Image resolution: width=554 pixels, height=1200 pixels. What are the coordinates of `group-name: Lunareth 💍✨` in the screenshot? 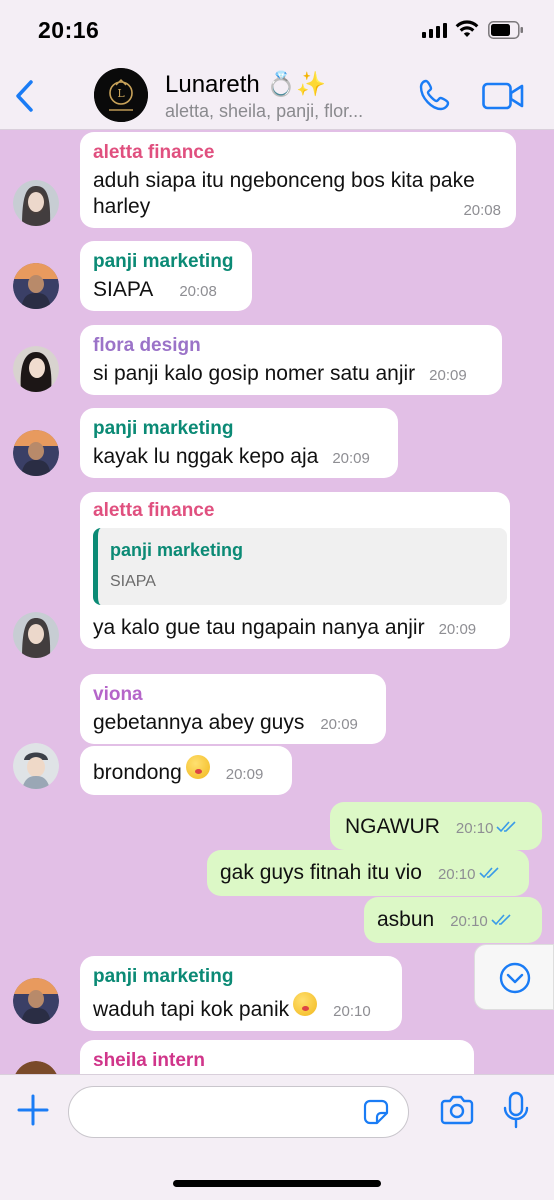 It's located at (245, 84).